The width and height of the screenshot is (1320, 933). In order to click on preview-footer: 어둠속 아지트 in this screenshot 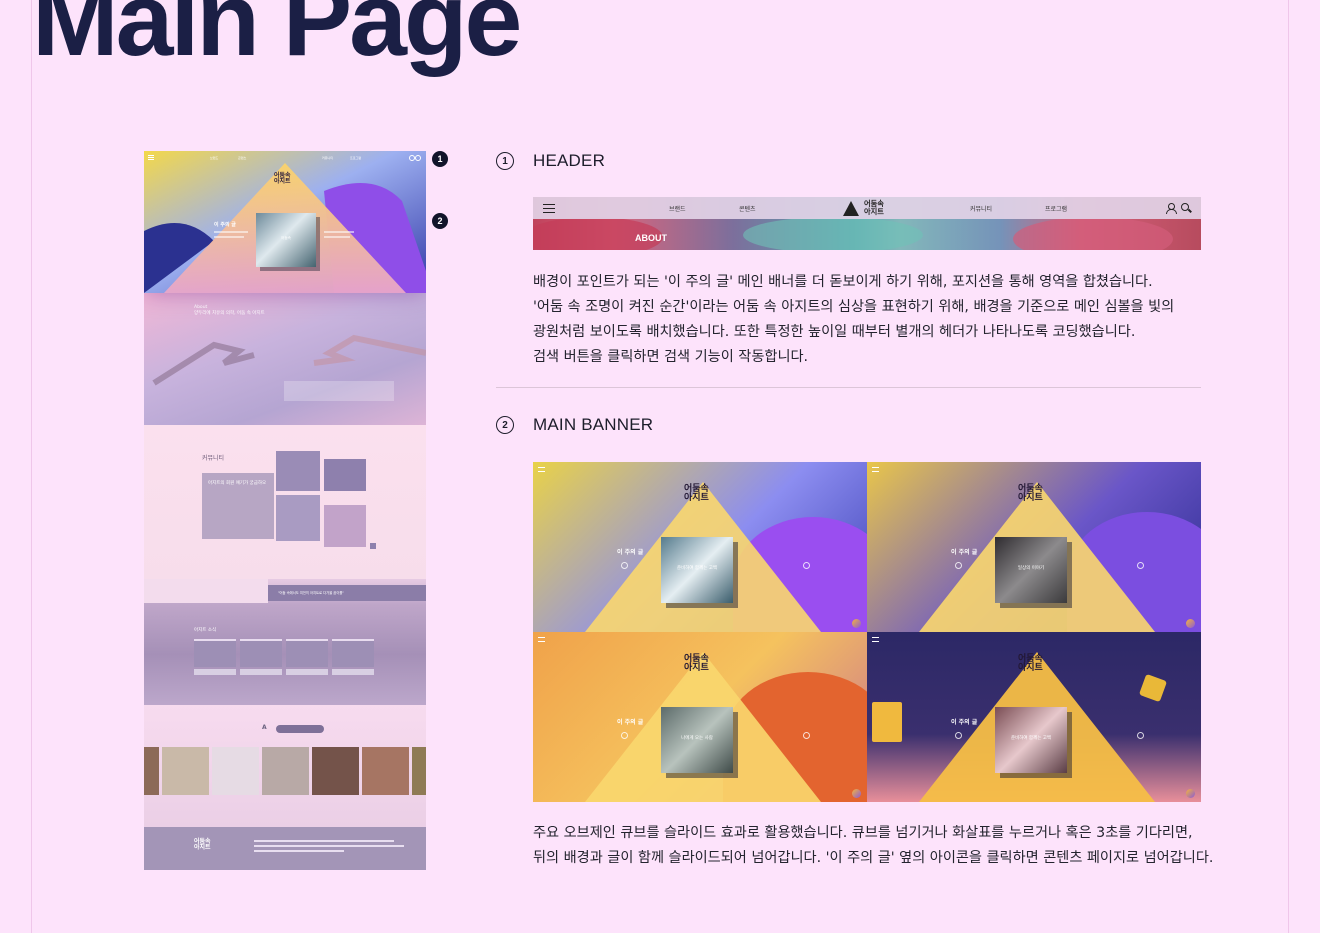, I will do `click(285, 848)`.